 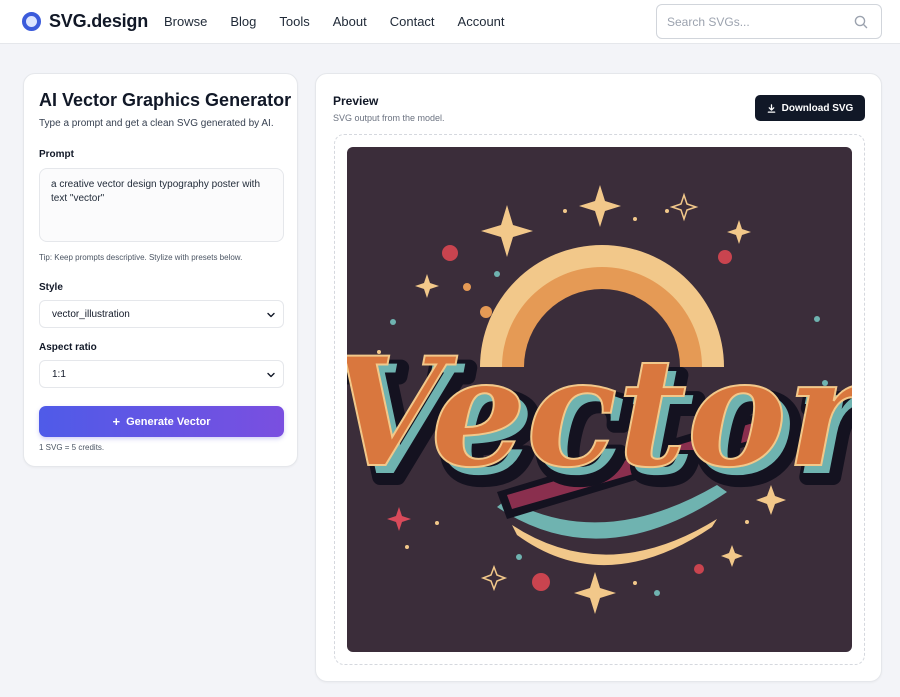 What do you see at coordinates (412, 21) in the screenshot?
I see `nav-contact: Contact` at bounding box center [412, 21].